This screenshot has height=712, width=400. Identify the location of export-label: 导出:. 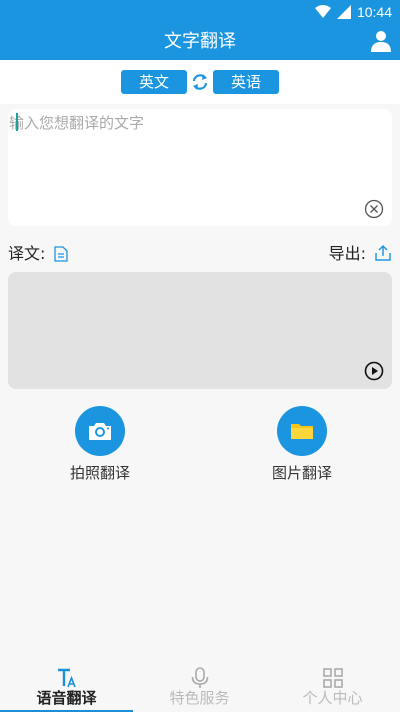
(347, 253).